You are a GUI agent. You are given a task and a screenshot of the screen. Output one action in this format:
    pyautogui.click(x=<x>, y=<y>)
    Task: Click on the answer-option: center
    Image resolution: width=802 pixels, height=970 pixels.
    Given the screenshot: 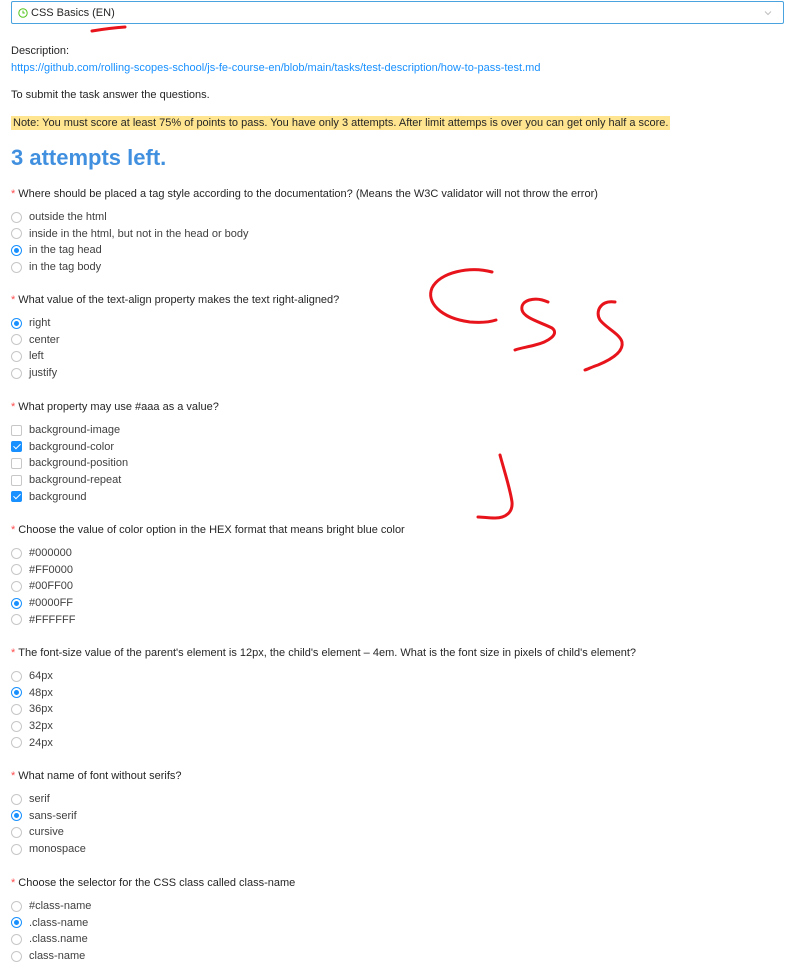 What is the action you would take?
    pyautogui.click(x=401, y=340)
    